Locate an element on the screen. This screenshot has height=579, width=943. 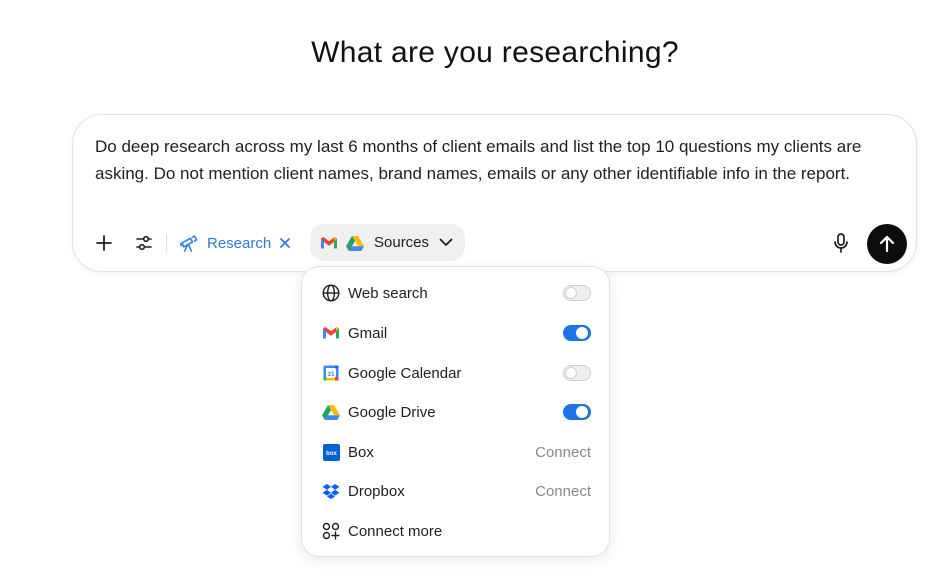
box-icon: box is located at coordinates (331, 452).